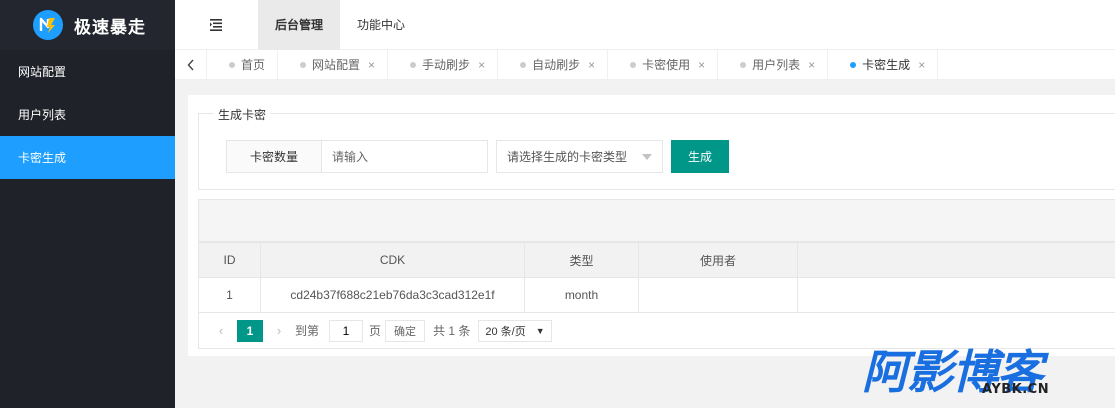 Image resolution: width=1115 pixels, height=408 pixels. I want to click on card-type-select: 请选择生成的卡密类型, so click(579, 156).